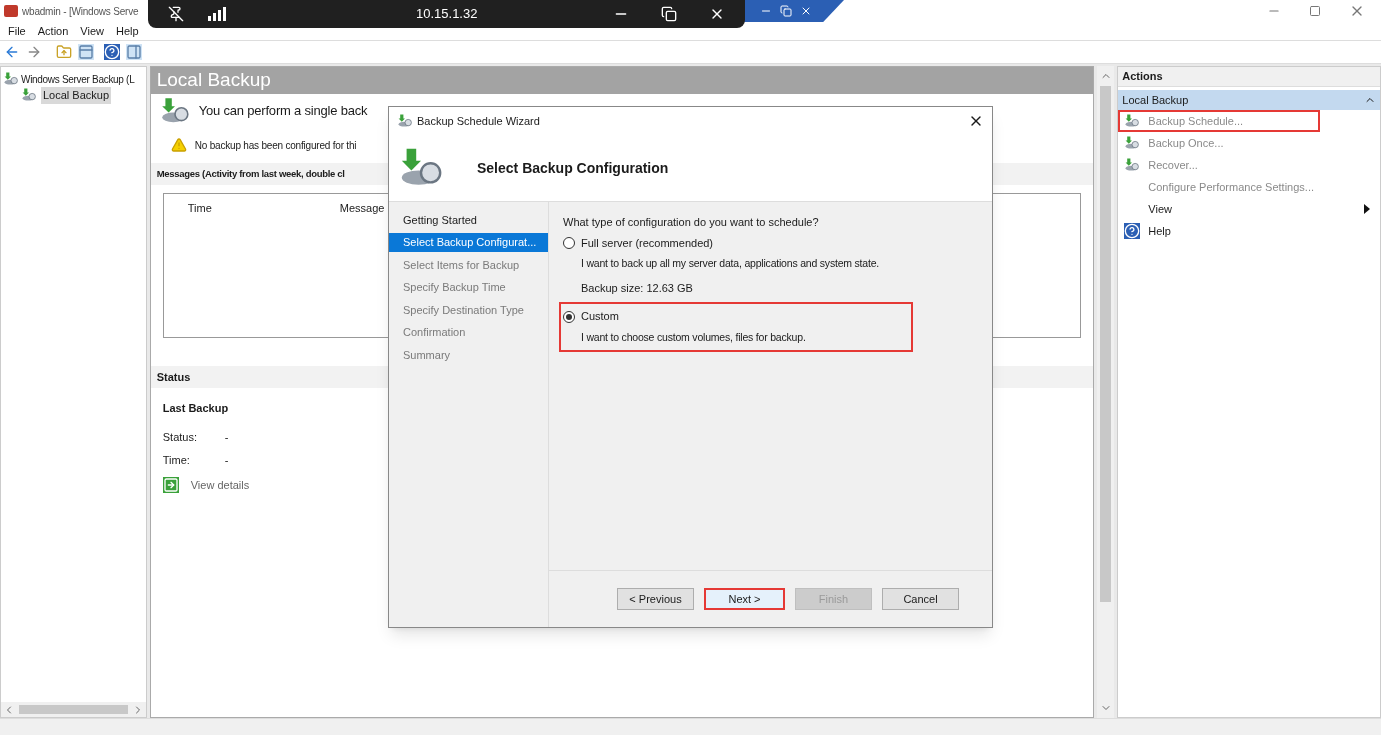 The width and height of the screenshot is (1381, 735). I want to click on menu-item: View, so click(92, 31).